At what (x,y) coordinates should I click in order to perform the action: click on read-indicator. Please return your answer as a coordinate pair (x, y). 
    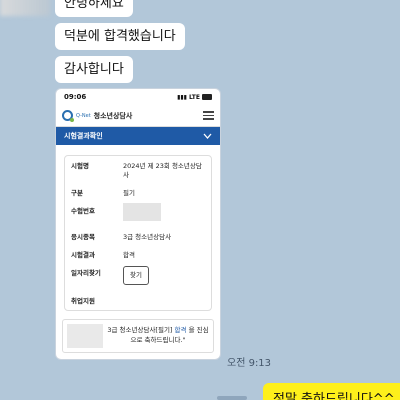
    Looking at the image, I should click on (232, 398).